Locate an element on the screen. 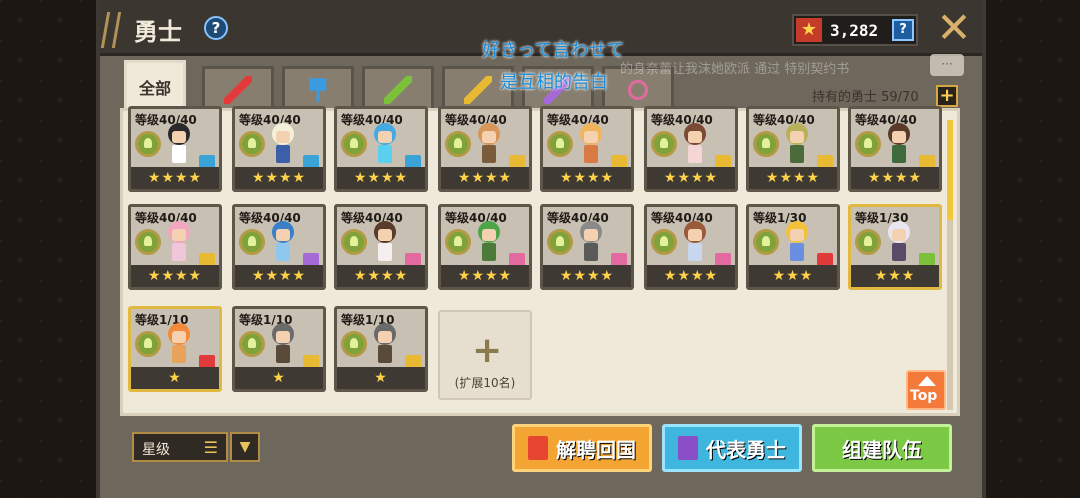 Image resolution: width=1080 pixels, height=498 pixels. tab-sword is located at coordinates (238, 88).